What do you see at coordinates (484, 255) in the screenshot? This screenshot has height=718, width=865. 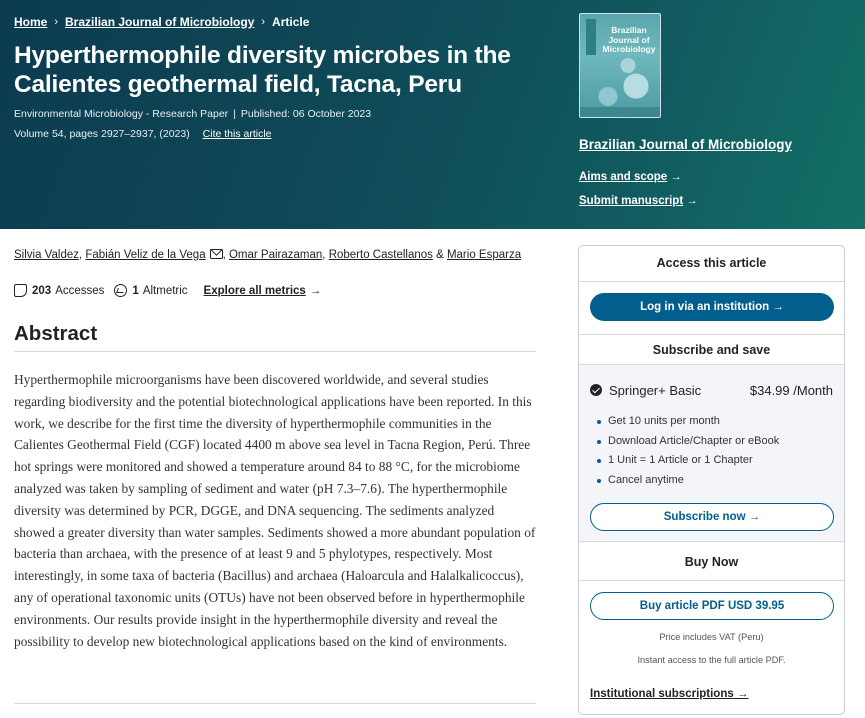 I see `author-link: Mario Esparza` at bounding box center [484, 255].